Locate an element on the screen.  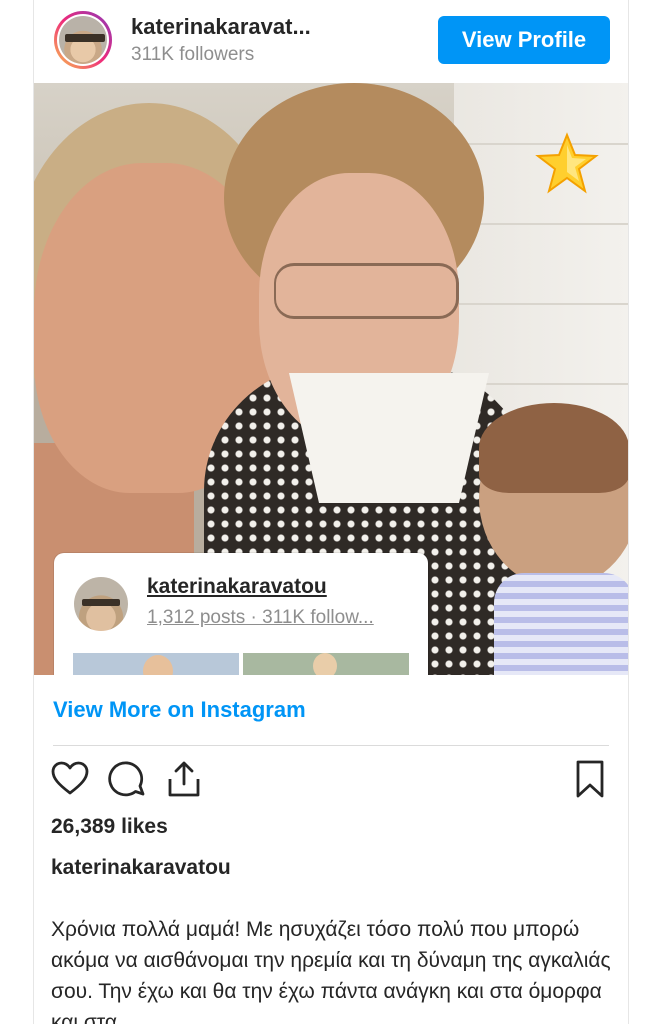
share-icon is located at coordinates (184, 779).